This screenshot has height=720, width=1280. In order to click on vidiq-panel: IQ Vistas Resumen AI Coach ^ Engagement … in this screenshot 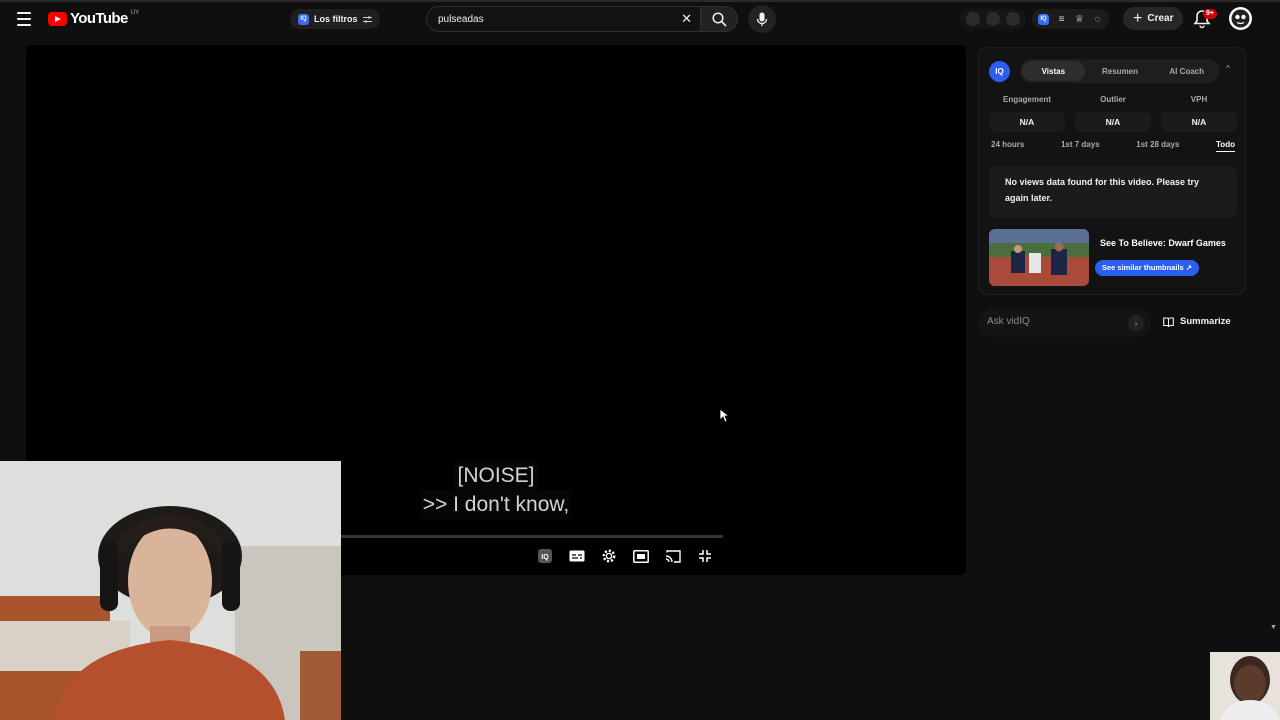, I will do `click(1112, 171)`.